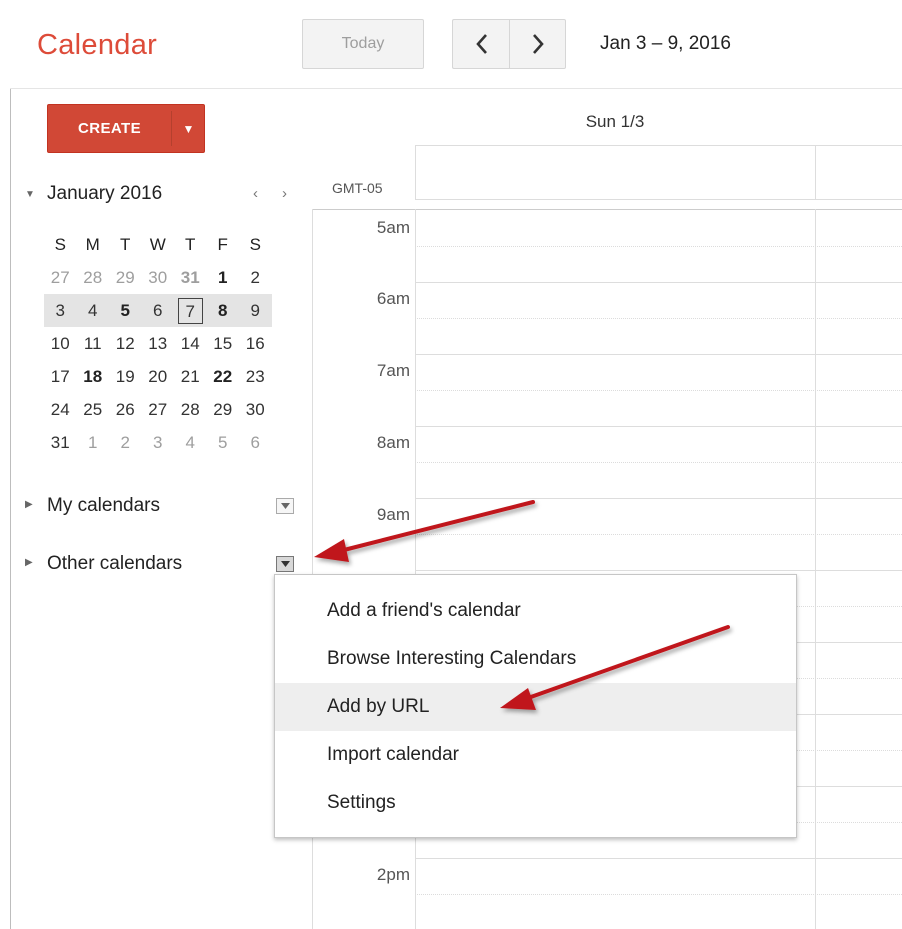 The width and height of the screenshot is (902, 929). I want to click on weekday-label: F, so click(222, 244).